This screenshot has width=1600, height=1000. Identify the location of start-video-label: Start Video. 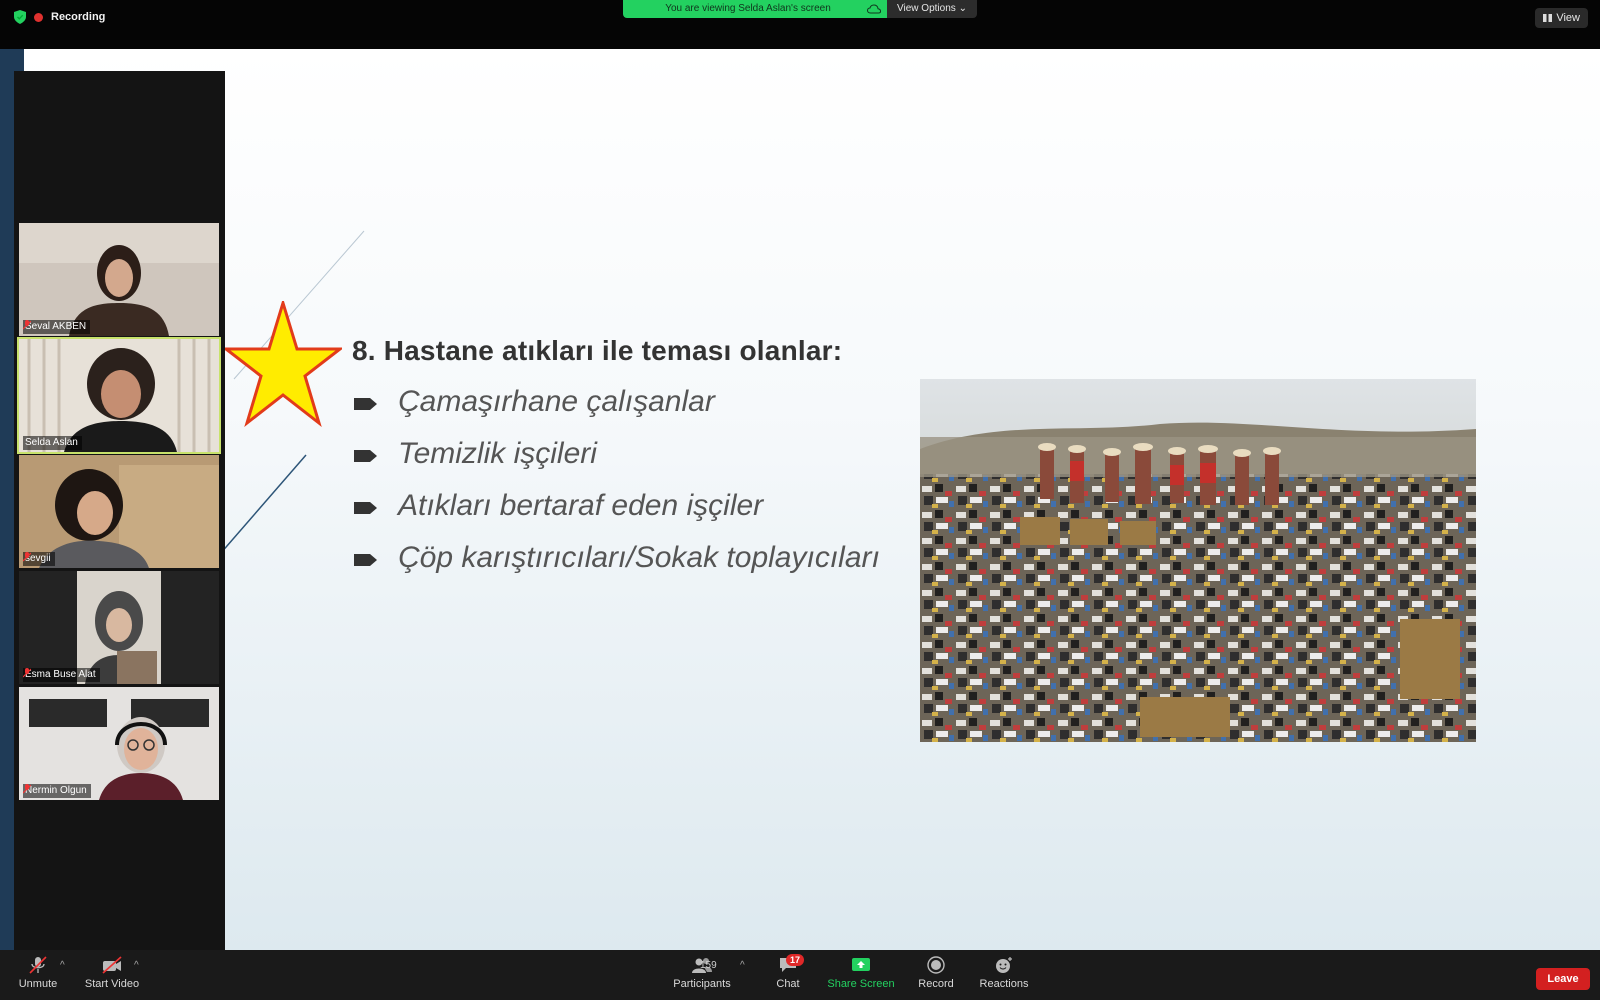
(112, 984).